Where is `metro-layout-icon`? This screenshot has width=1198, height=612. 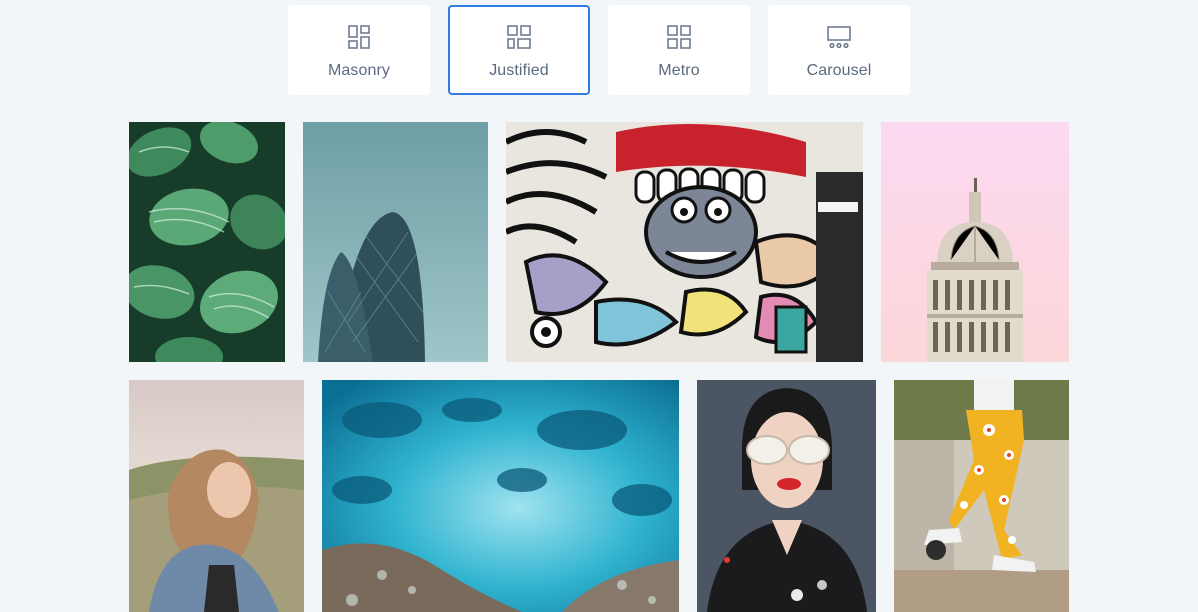 metro-layout-icon is located at coordinates (679, 37).